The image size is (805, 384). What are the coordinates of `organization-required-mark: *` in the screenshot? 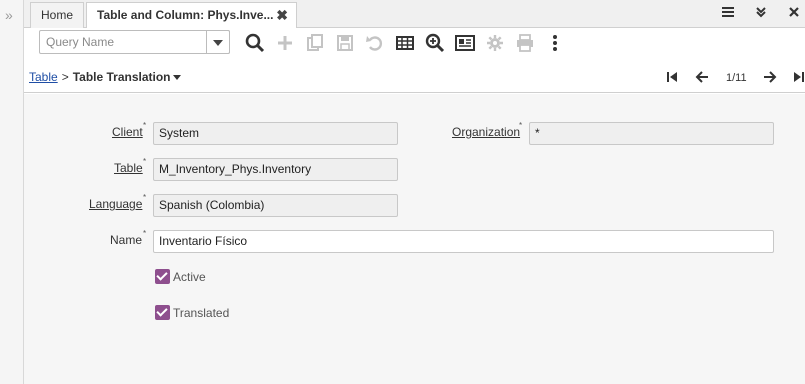 It's located at (521, 125).